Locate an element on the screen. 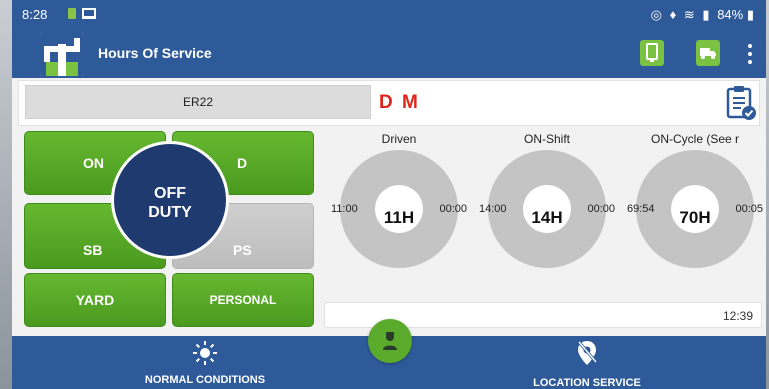 The width and height of the screenshot is (769, 389). vehicle-row: ER22 D M is located at coordinates (389, 103).